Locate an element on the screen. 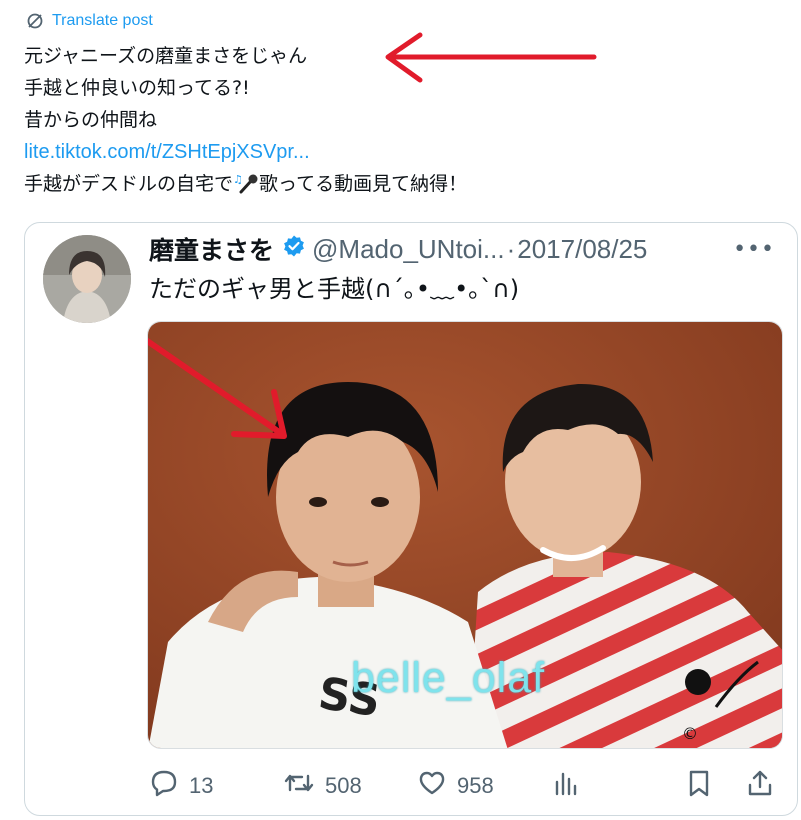  views-button is located at coordinates (566, 786).